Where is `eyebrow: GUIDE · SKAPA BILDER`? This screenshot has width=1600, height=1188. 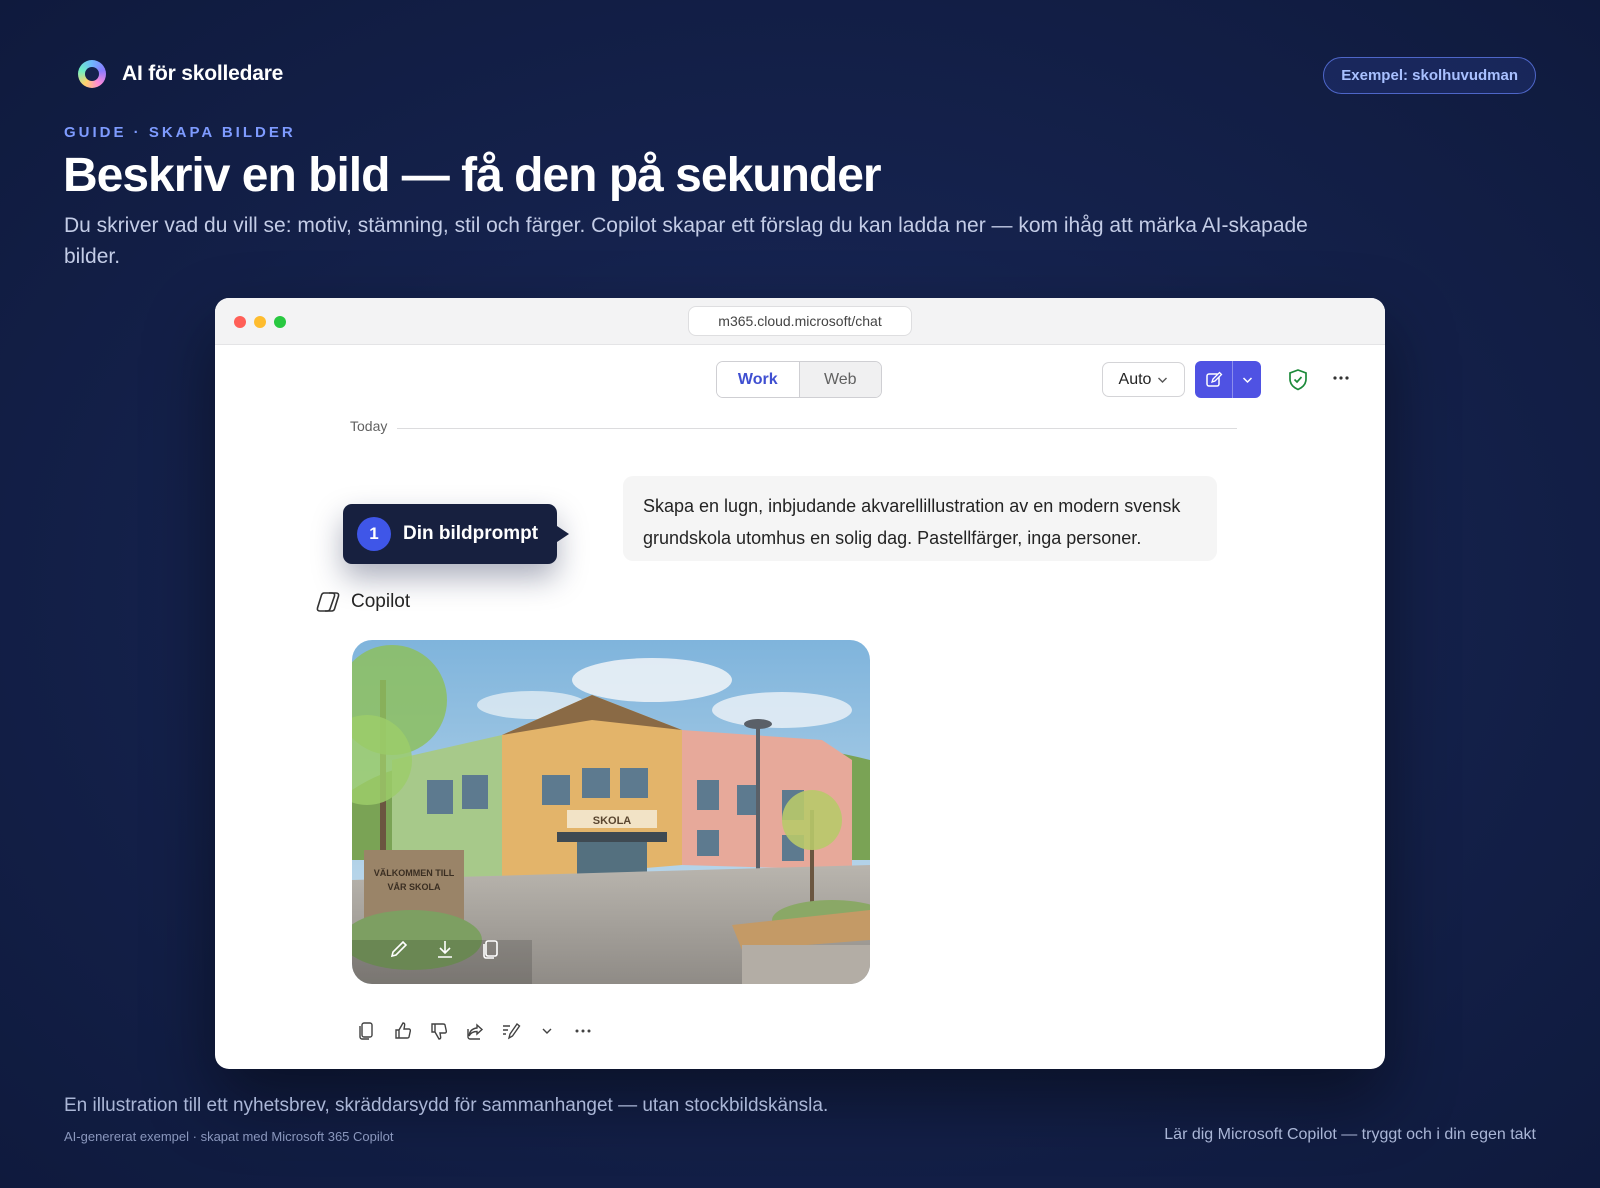
eyebrow: GUIDE · SKAPA BILDER is located at coordinates (180, 132).